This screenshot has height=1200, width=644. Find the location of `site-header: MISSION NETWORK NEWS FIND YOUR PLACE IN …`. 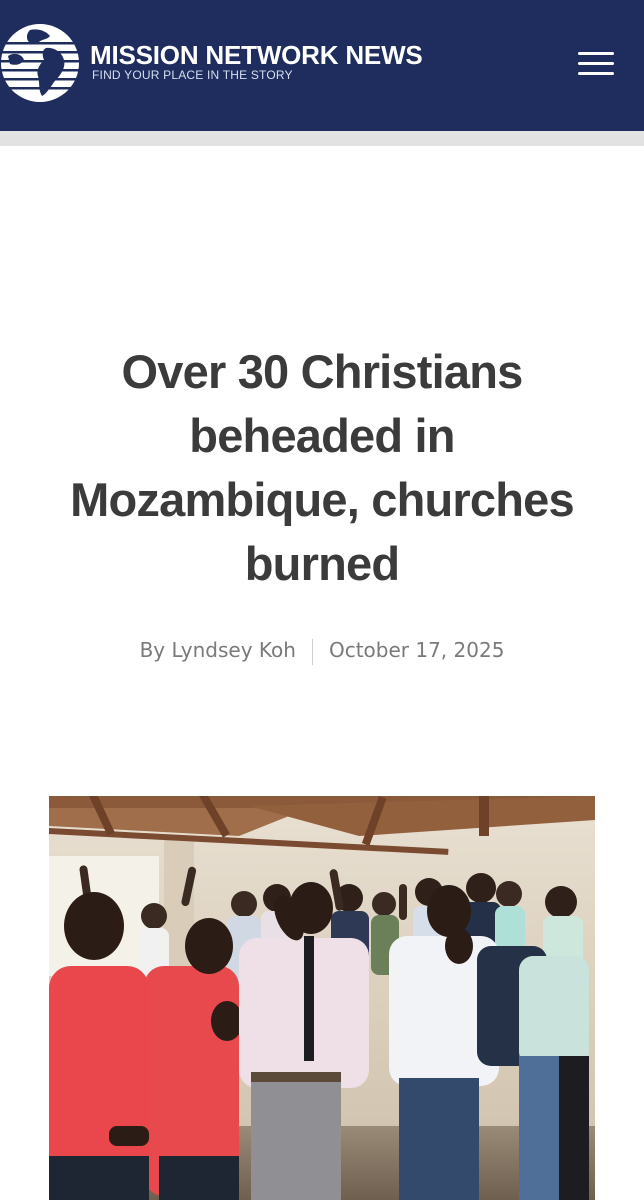

site-header: MISSION NETWORK NEWS FIND YOUR PLACE IN … is located at coordinates (322, 65).